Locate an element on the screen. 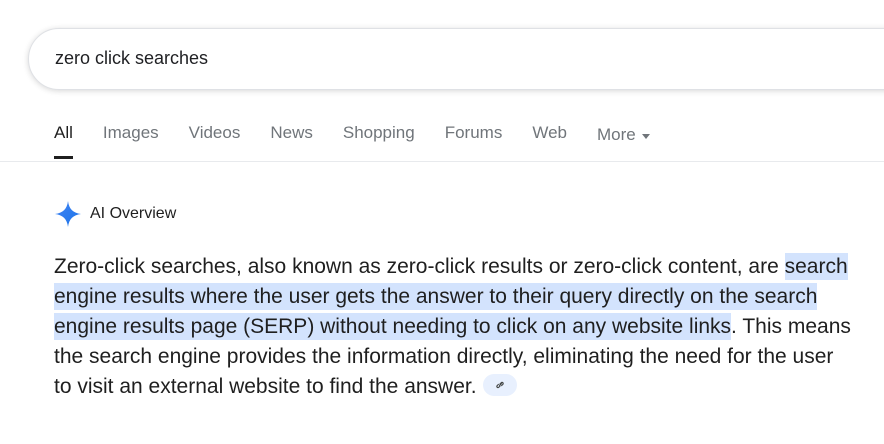 Image resolution: width=884 pixels, height=444 pixels. link-icon is located at coordinates (499, 385).